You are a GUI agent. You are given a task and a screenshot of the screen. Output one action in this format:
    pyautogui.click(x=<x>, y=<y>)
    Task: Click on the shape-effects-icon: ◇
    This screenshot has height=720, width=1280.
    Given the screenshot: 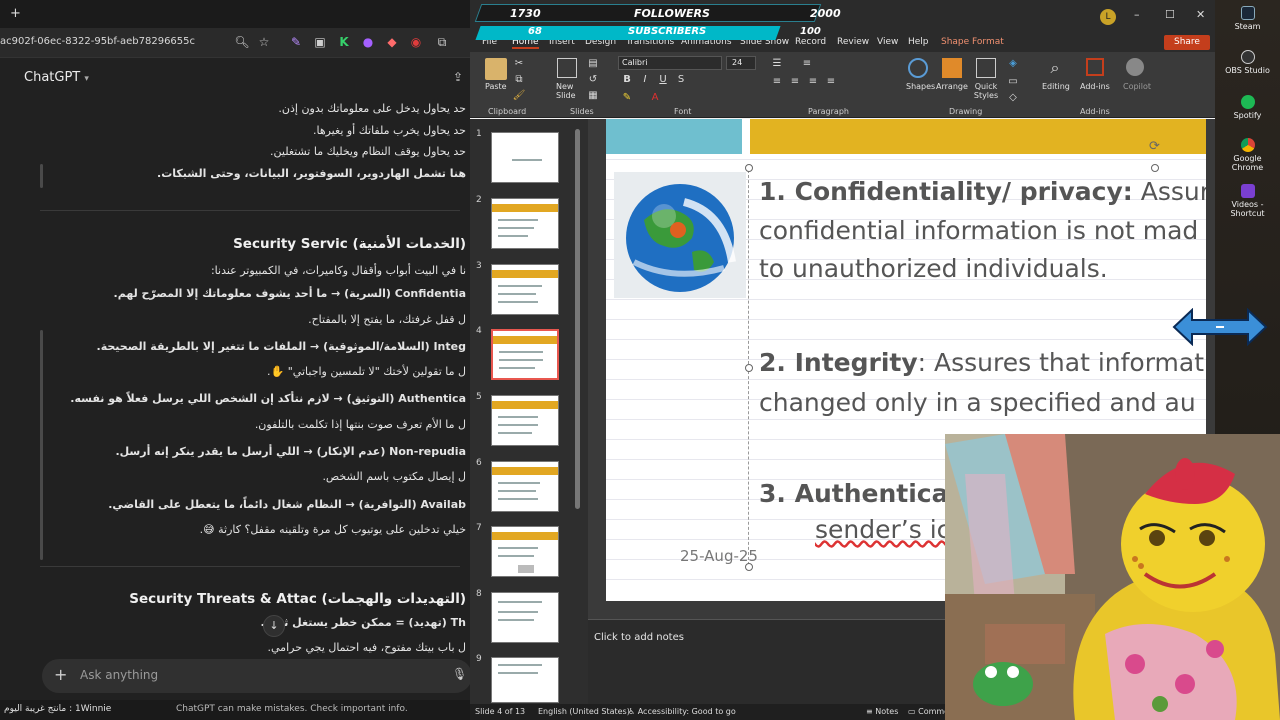 What is the action you would take?
    pyautogui.click(x=1013, y=97)
    